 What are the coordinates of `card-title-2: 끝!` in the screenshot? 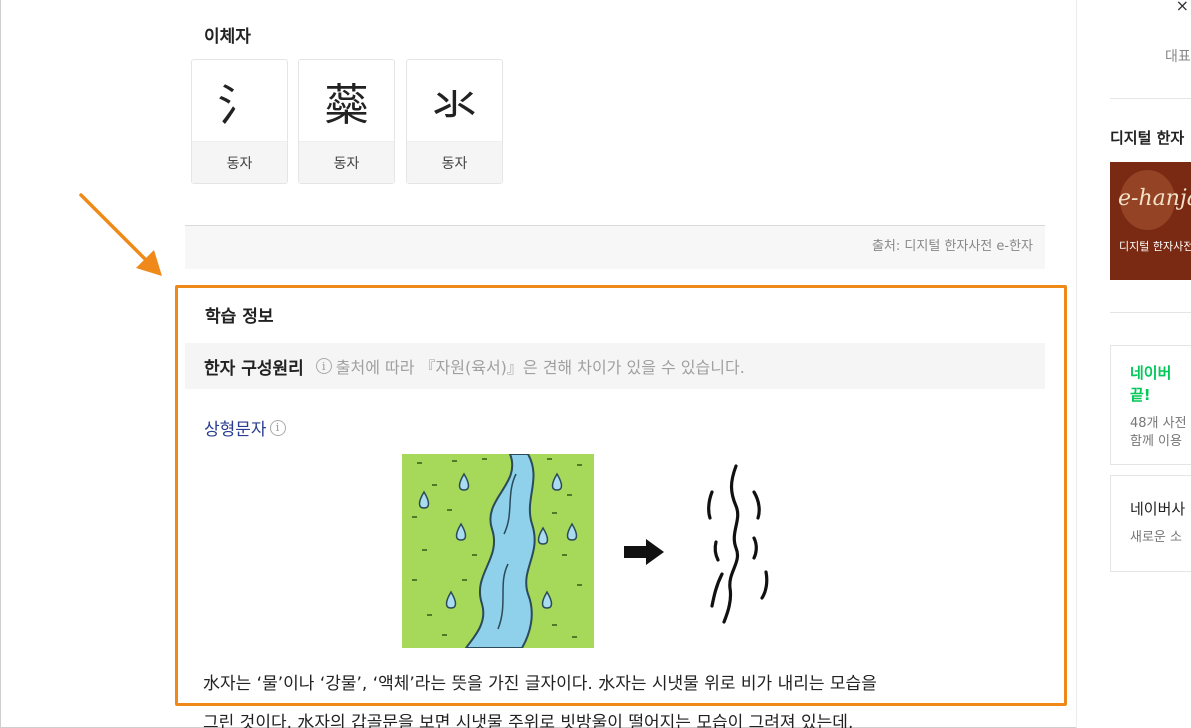 It's located at (1140, 395).